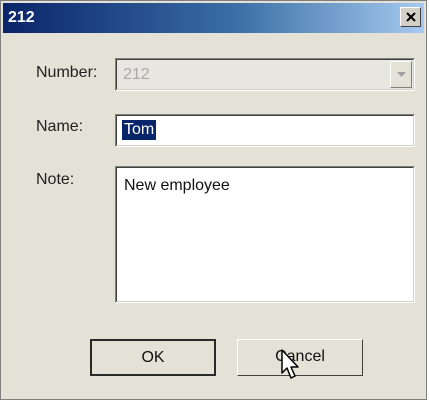 The image size is (429, 402). I want to click on title-bar: 212, so click(213, 18).